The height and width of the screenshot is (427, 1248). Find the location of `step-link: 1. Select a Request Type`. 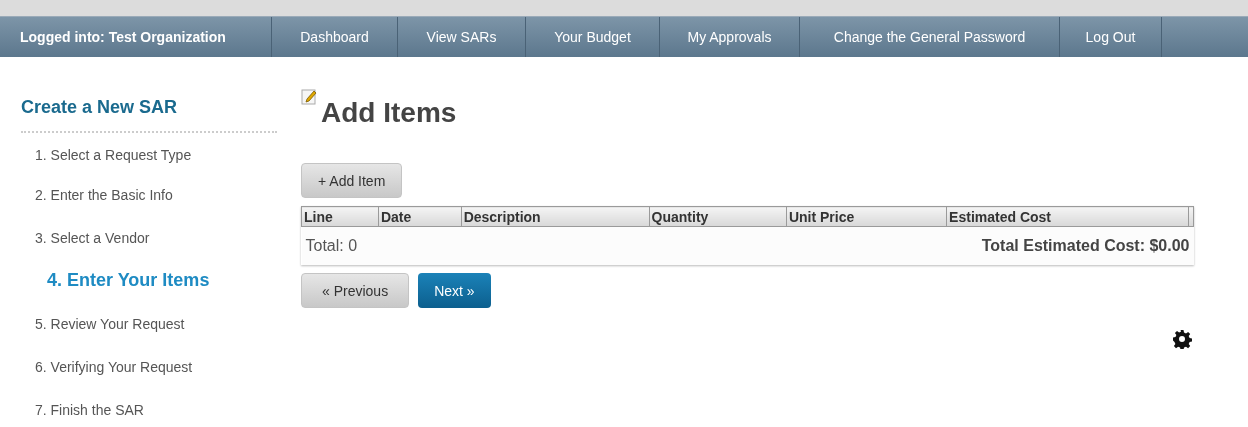

step-link: 1. Select a Request Type is located at coordinates (113, 155).